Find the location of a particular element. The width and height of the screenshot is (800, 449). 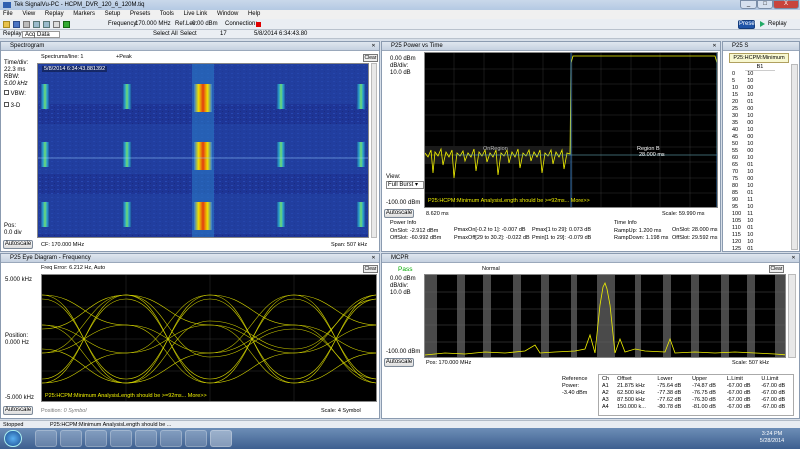

toolbar-icon-print is located at coordinates (26, 24).